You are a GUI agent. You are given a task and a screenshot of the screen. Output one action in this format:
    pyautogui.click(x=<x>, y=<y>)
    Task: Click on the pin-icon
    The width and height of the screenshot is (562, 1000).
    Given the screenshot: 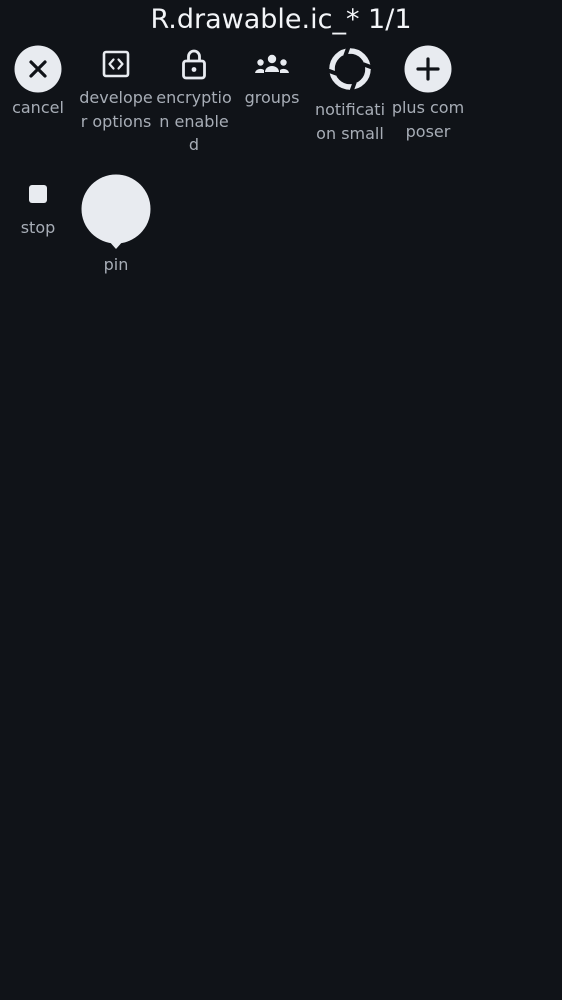 What is the action you would take?
    pyautogui.click(x=116, y=212)
    